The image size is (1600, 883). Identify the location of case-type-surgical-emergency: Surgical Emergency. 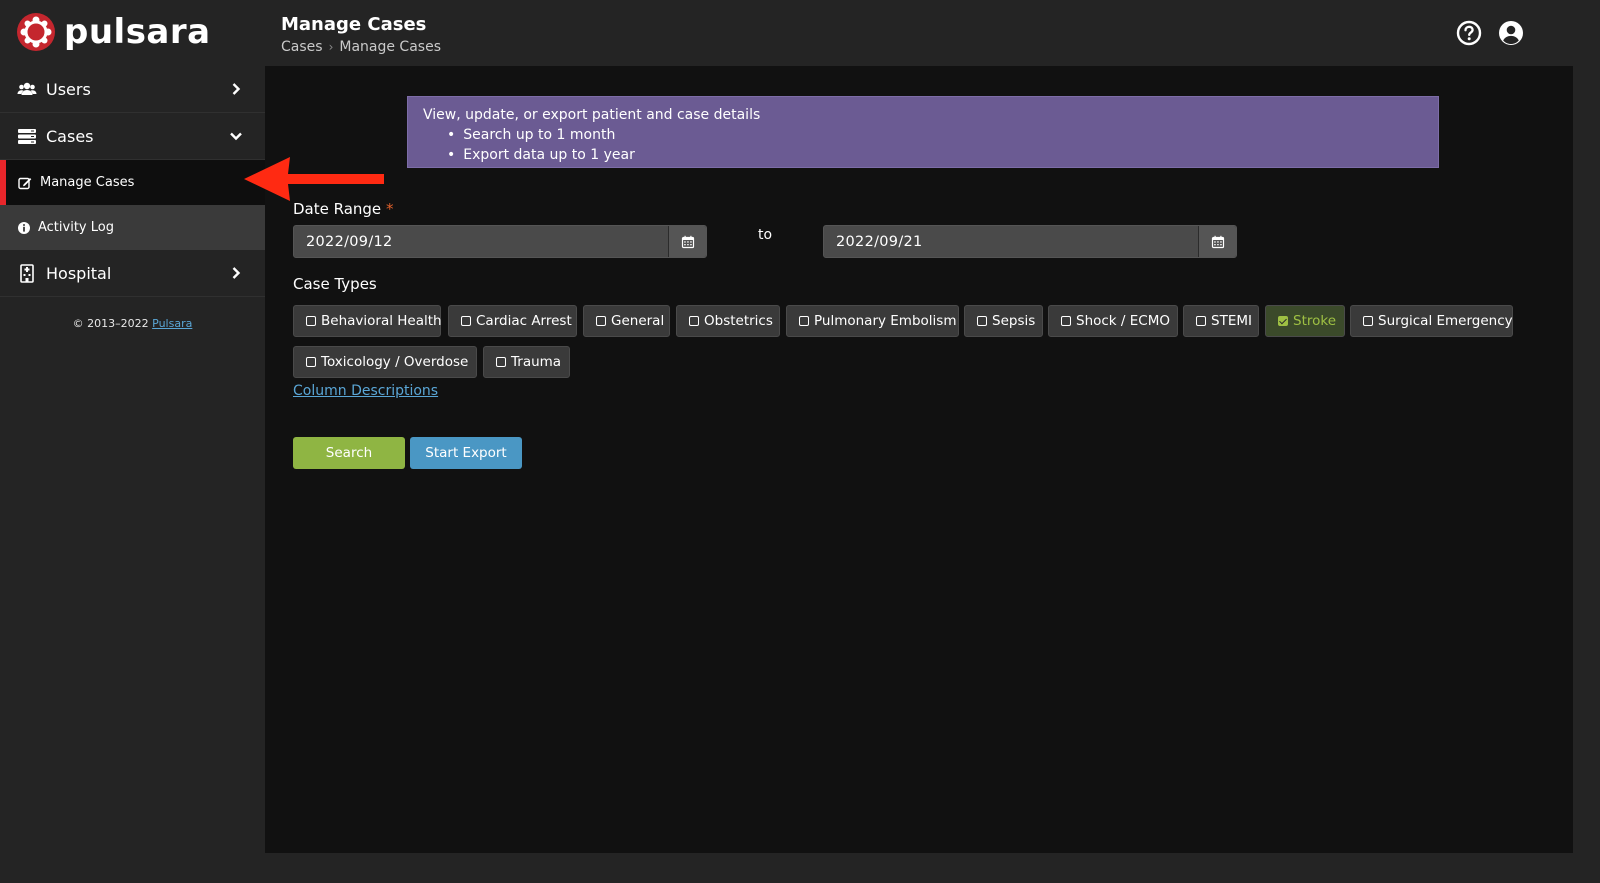
(1431, 321).